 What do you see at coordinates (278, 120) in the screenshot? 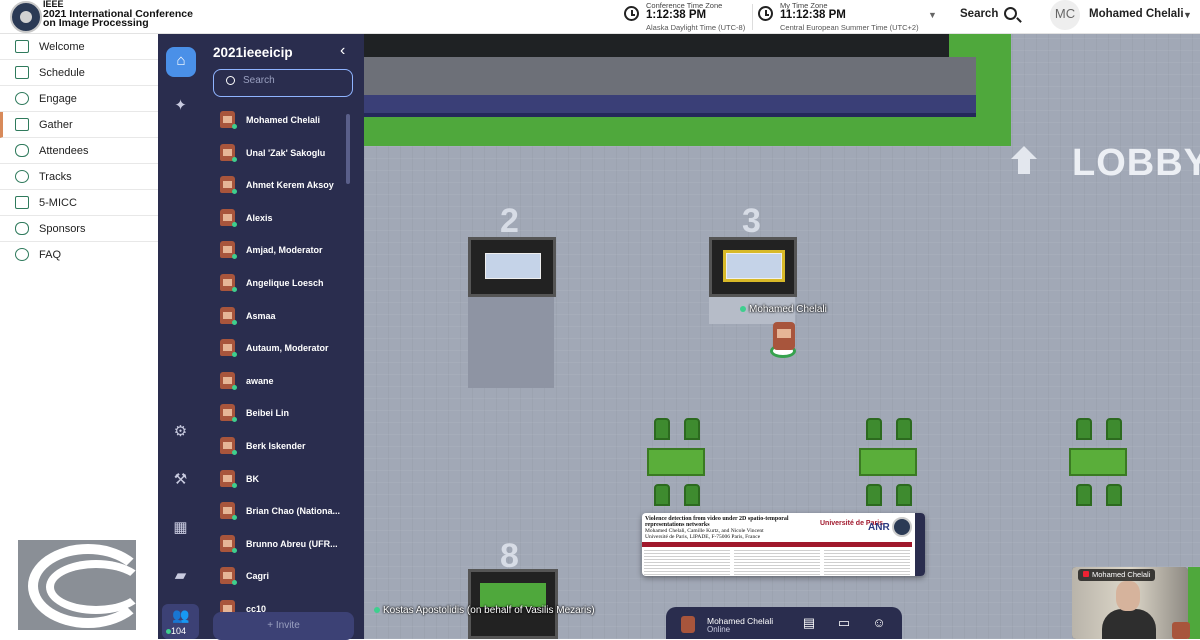
I see `participant-row: Mohamed Chelali` at bounding box center [278, 120].